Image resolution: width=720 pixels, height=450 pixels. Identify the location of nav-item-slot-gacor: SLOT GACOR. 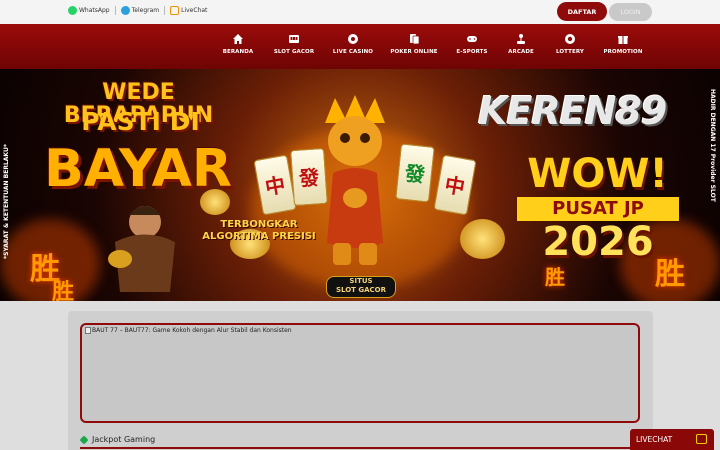
(294, 44).